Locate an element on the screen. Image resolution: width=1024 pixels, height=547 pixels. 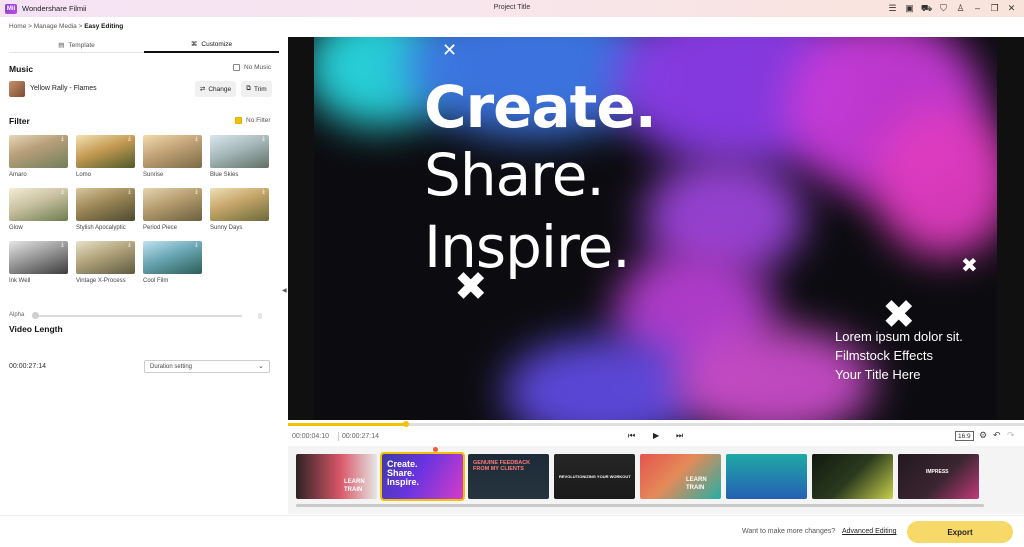
filter-item: ⤓ Vintage X-Process is located at coordinates (105, 262).